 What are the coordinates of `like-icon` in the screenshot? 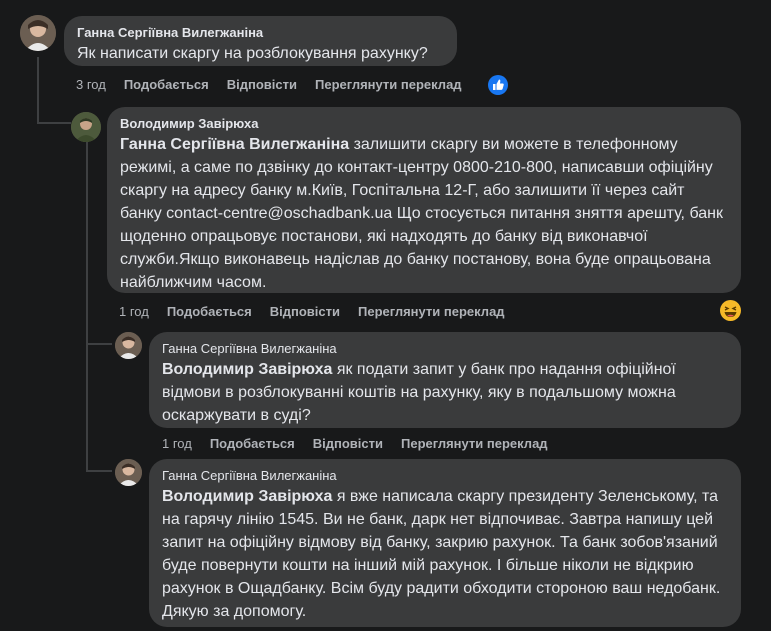 It's located at (498, 85).